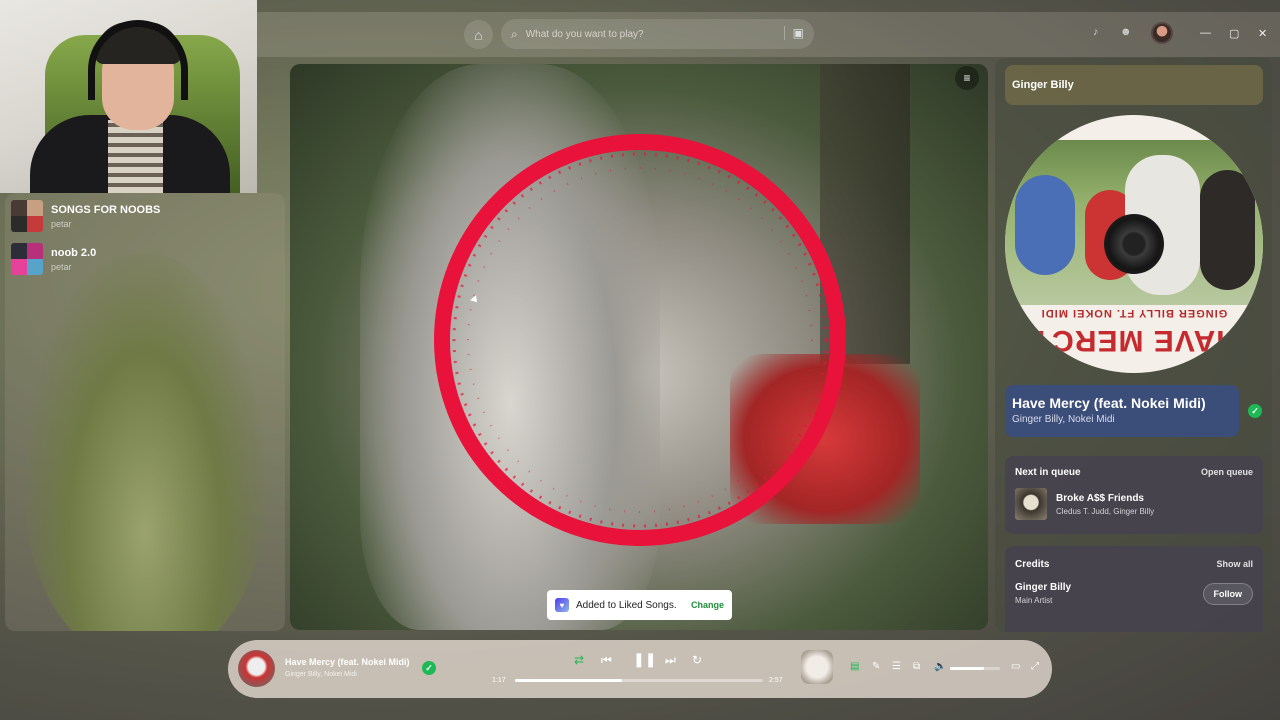 This screenshot has height=720, width=1280. What do you see at coordinates (626, 605) in the screenshot?
I see `toast-text: Added to Liked Songs.` at bounding box center [626, 605].